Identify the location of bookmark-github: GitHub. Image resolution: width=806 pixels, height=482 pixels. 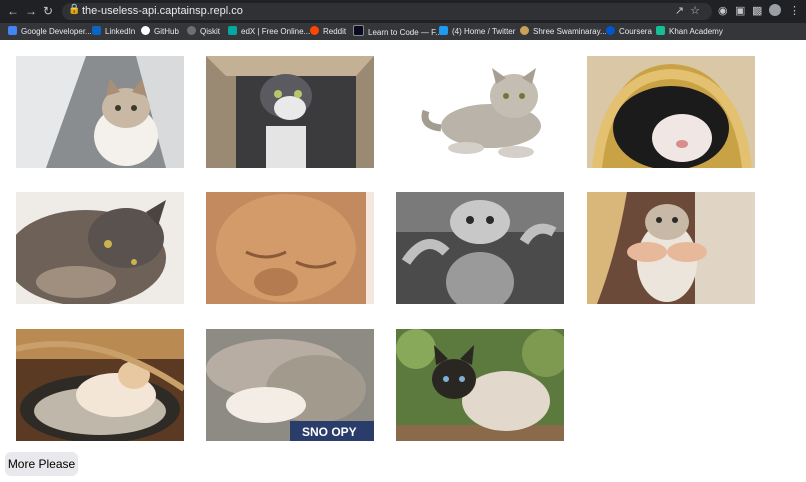
(160, 31).